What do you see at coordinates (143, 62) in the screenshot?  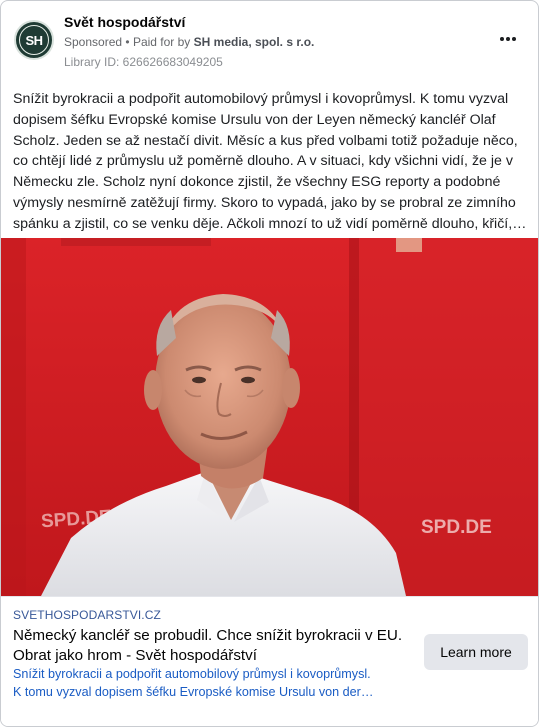 I see `library-id: Library ID: 626626683049205` at bounding box center [143, 62].